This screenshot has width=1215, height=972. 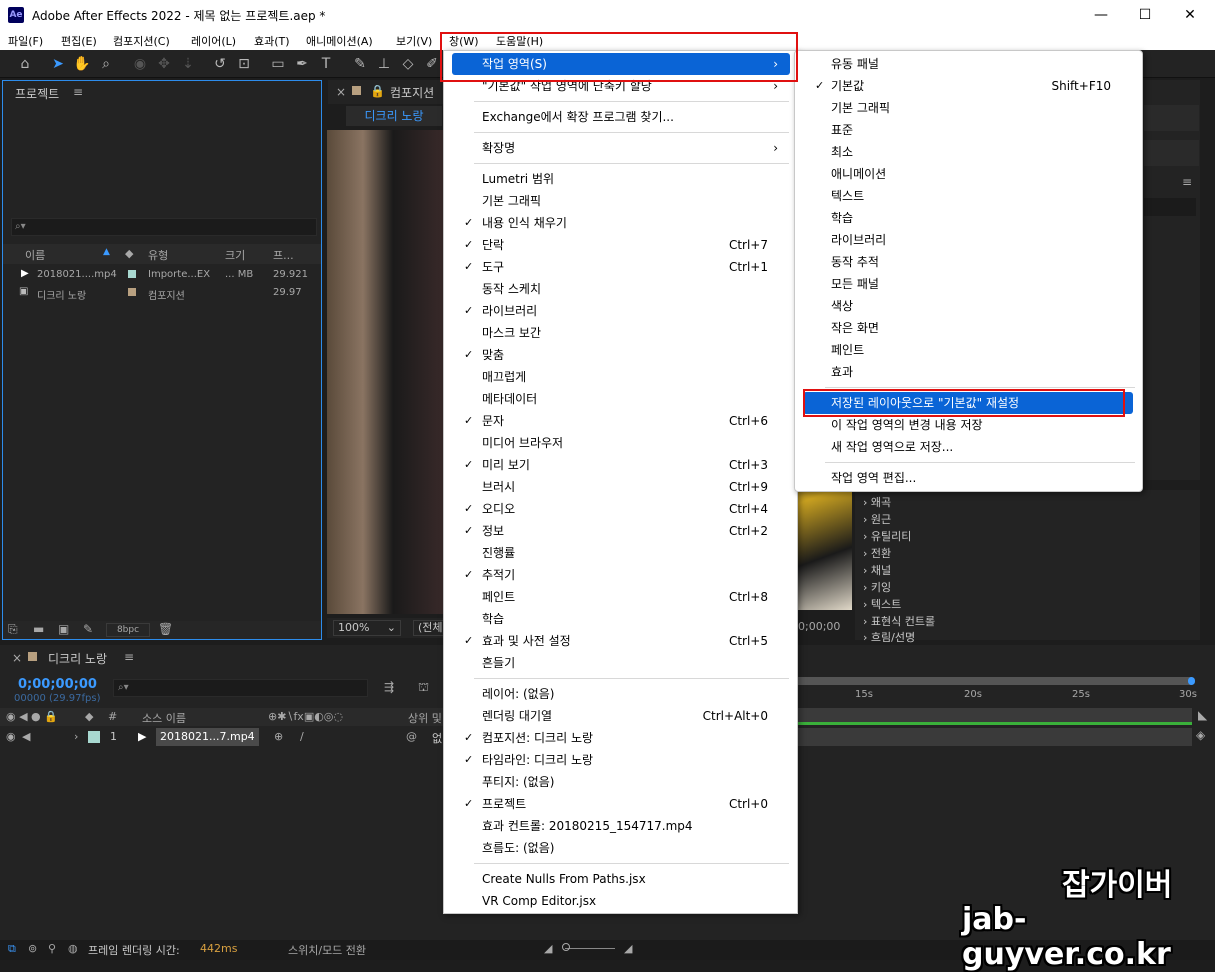 I want to click on zoom-in-icon: ◢, so click(x=628, y=948).